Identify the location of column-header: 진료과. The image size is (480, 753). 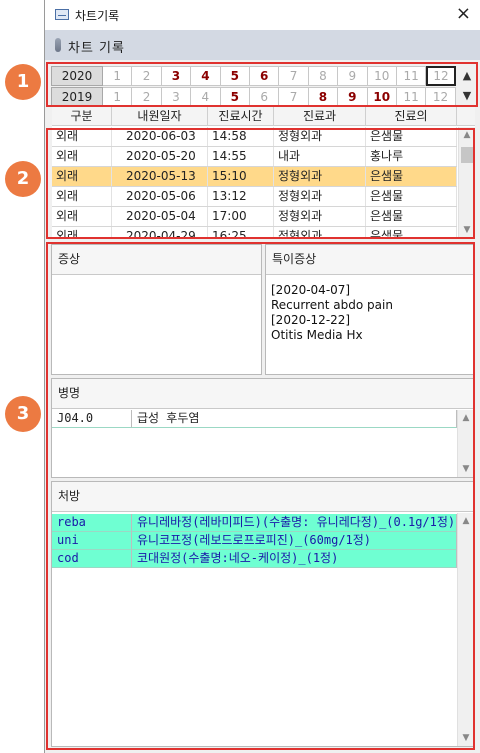
(320, 115).